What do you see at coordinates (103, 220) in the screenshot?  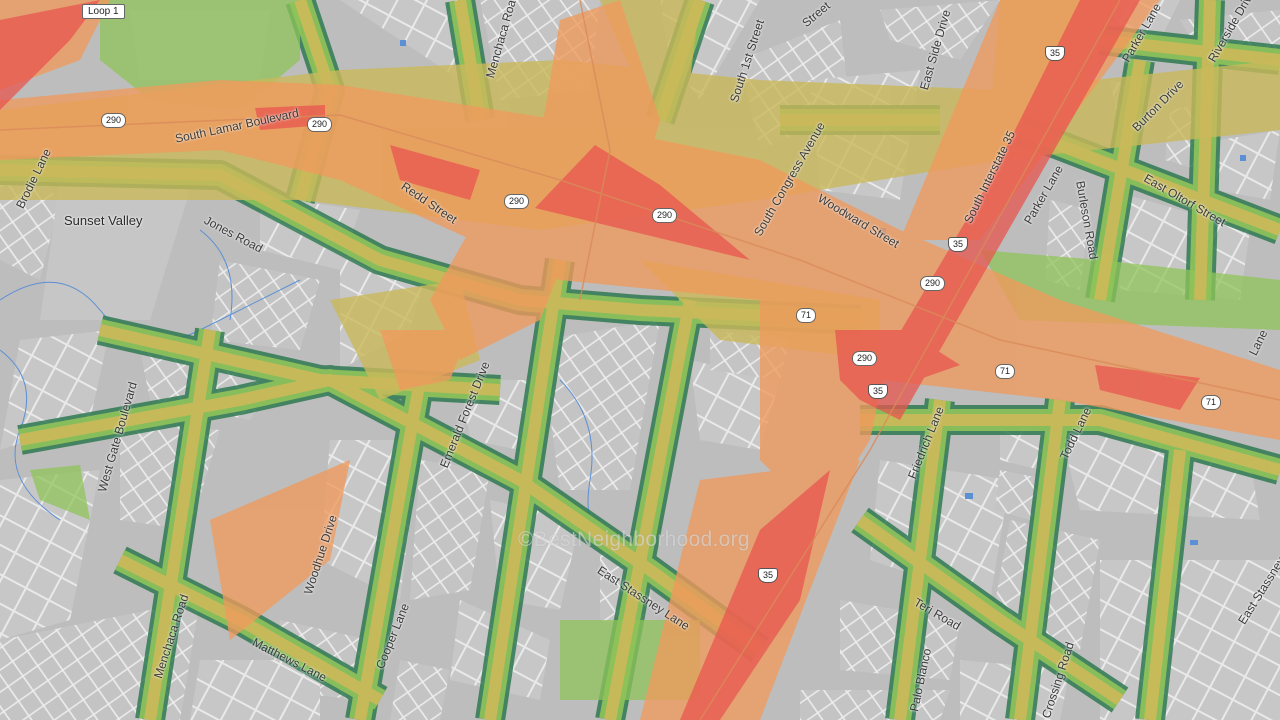 I see `label-sunset-valley: Sunset Valley` at bounding box center [103, 220].